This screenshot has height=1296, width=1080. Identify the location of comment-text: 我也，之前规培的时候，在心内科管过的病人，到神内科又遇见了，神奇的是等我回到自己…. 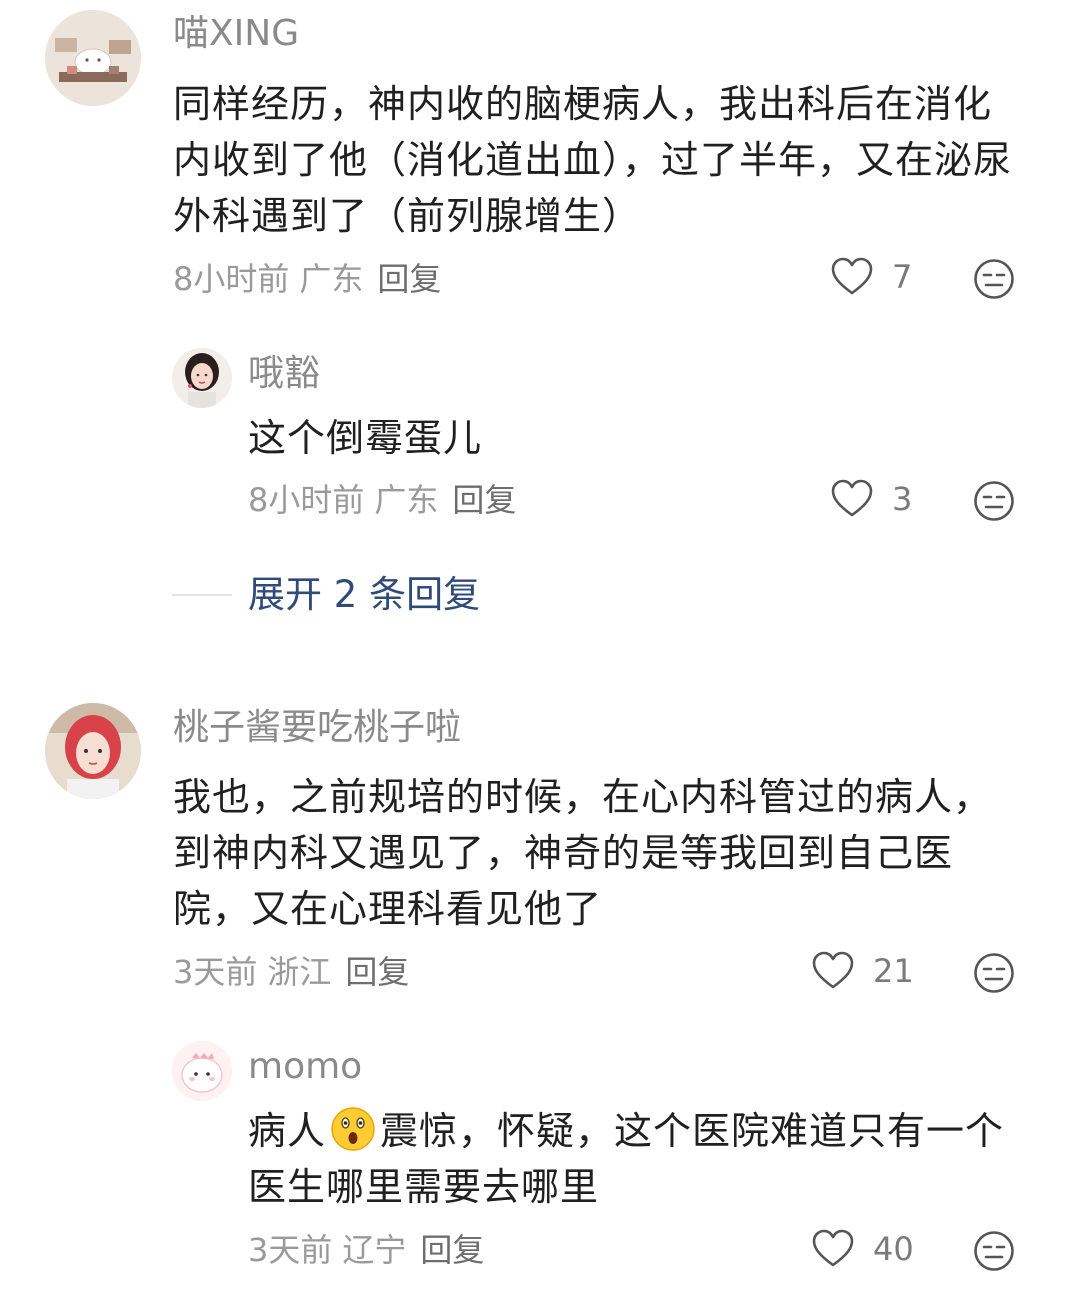
(583, 853).